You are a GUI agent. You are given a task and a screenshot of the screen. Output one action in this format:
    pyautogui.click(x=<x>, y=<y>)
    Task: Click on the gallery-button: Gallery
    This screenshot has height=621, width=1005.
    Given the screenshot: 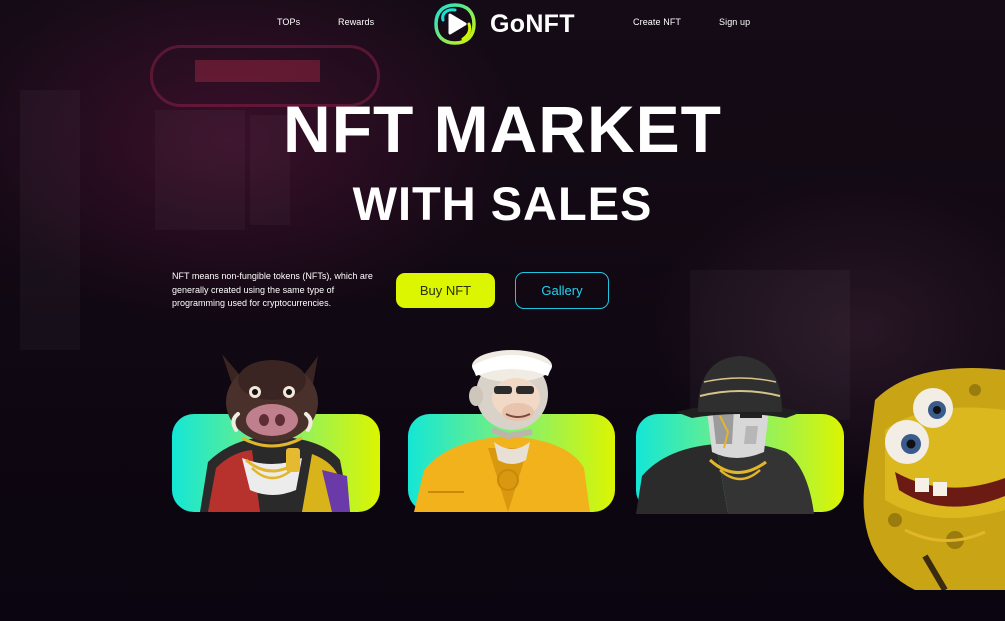 What is the action you would take?
    pyautogui.click(x=562, y=290)
    